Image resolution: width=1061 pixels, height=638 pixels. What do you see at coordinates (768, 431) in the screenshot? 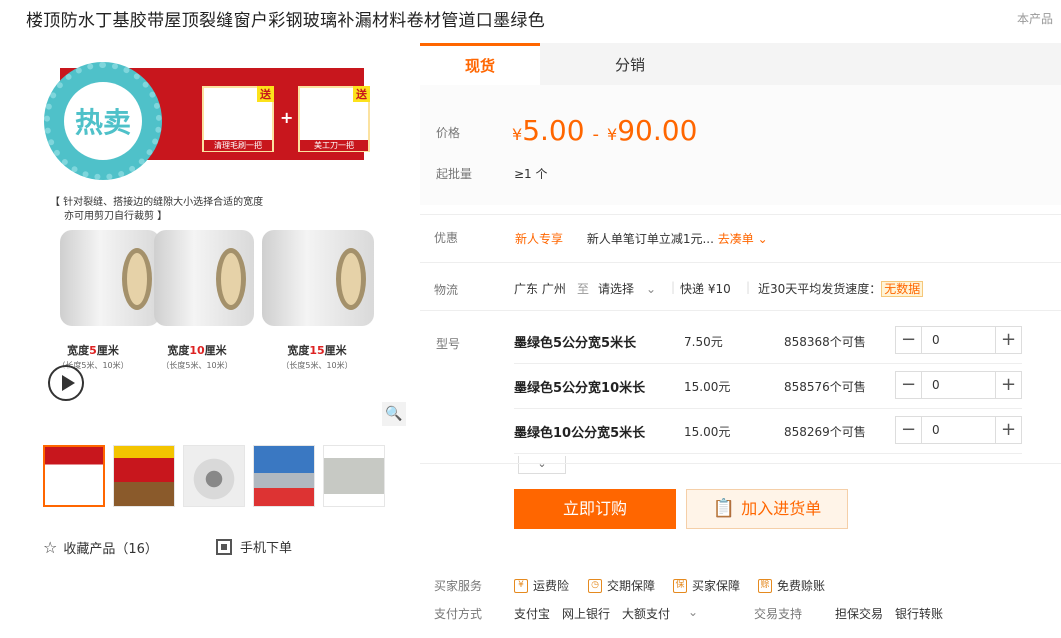
I see `variant-row: 墨绿色10公分宽5米长 15.00元 858269个可售 − 0 +` at bounding box center [768, 431].